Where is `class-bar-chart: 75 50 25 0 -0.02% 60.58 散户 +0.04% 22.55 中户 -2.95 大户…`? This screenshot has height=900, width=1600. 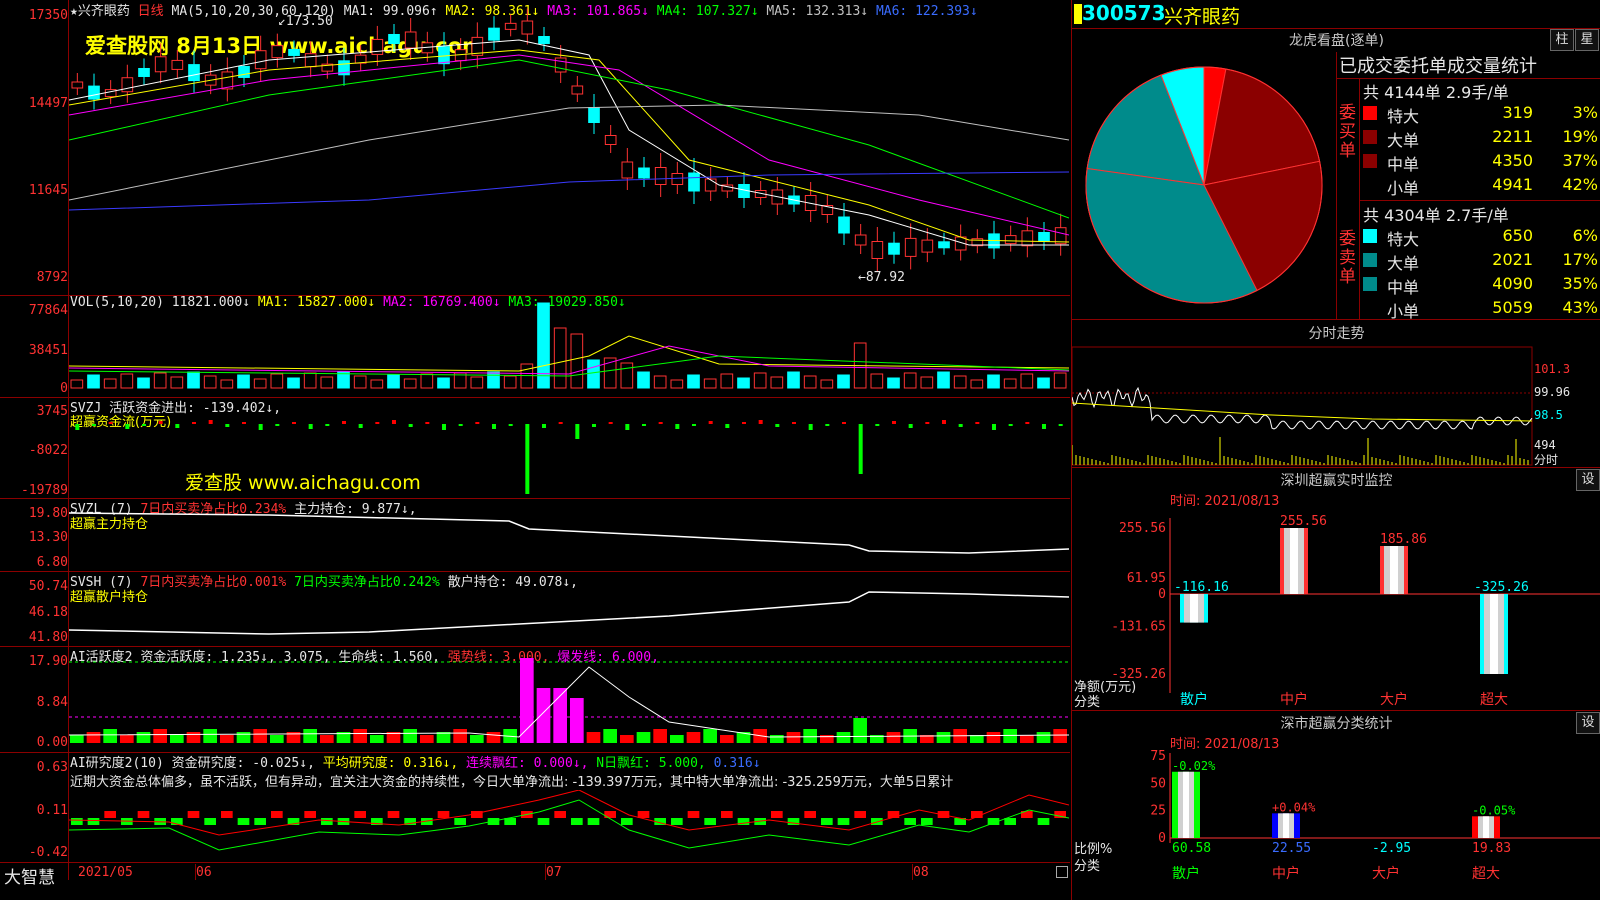
class-bar-chart: 75 50 25 0 -0.02% 60.58 散户 +0.04% 22.55 中户 -2.95 大户… is located at coordinates (1336, 824).